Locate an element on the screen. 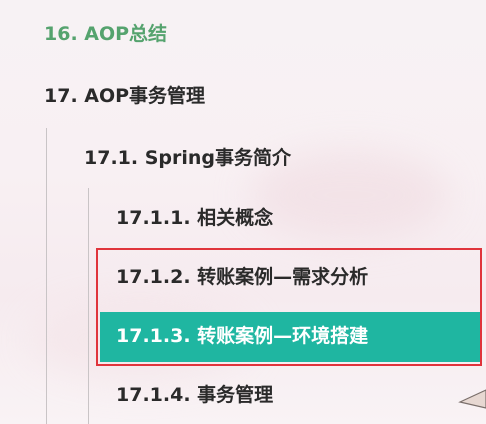 The image size is (486, 424). toc-item-aop-transaction: 17. AOP事务管理 is located at coordinates (124, 96).